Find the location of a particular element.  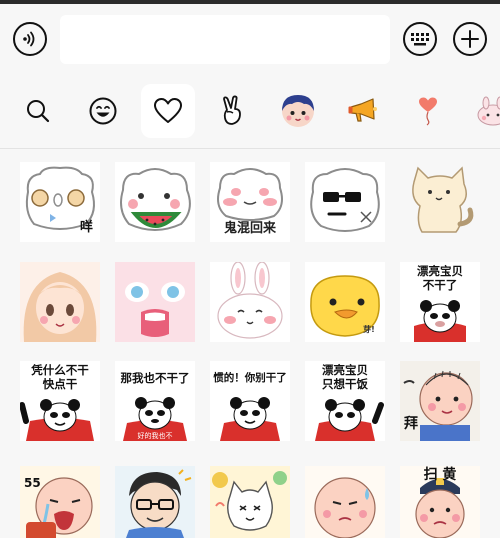

sticker-crying-kid: 55 is located at coordinates (60, 502).